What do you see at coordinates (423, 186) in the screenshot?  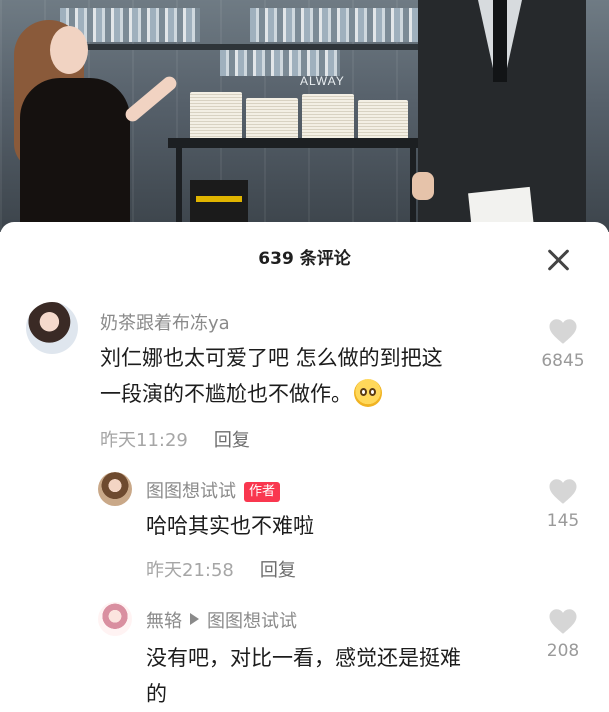 I see `man-hand` at bounding box center [423, 186].